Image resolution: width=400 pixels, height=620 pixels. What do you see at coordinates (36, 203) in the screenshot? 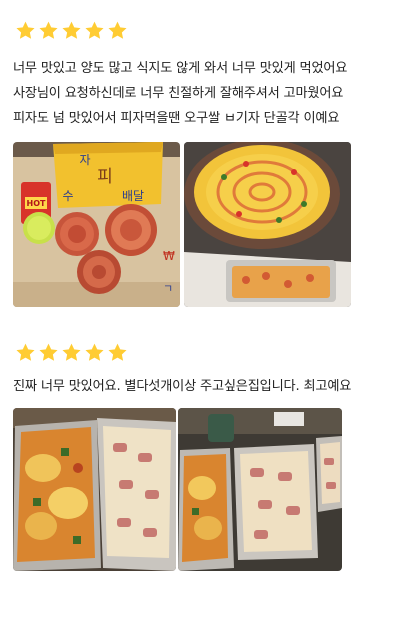
I see `badge-text: HOT` at bounding box center [36, 203].